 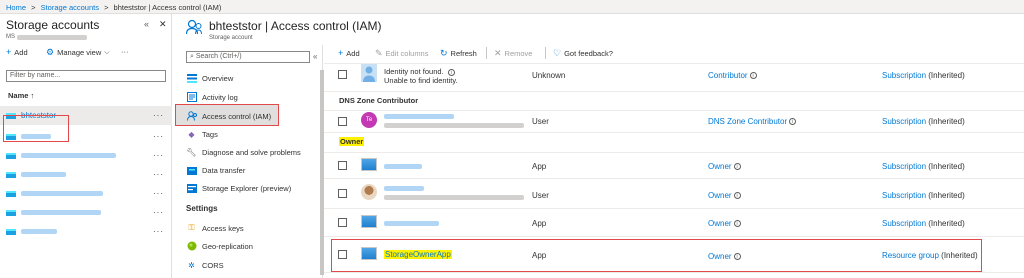 I want to click on manage-view-button: ⚙ Manage view ⌵, so click(x=78, y=52).